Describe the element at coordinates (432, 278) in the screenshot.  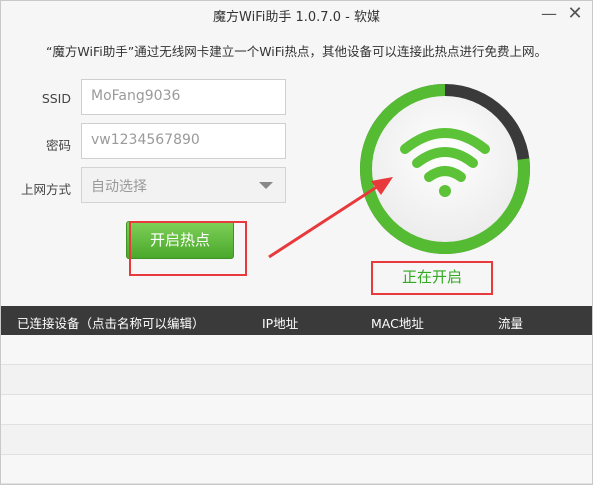
I see `annotation-box-status` at that location.